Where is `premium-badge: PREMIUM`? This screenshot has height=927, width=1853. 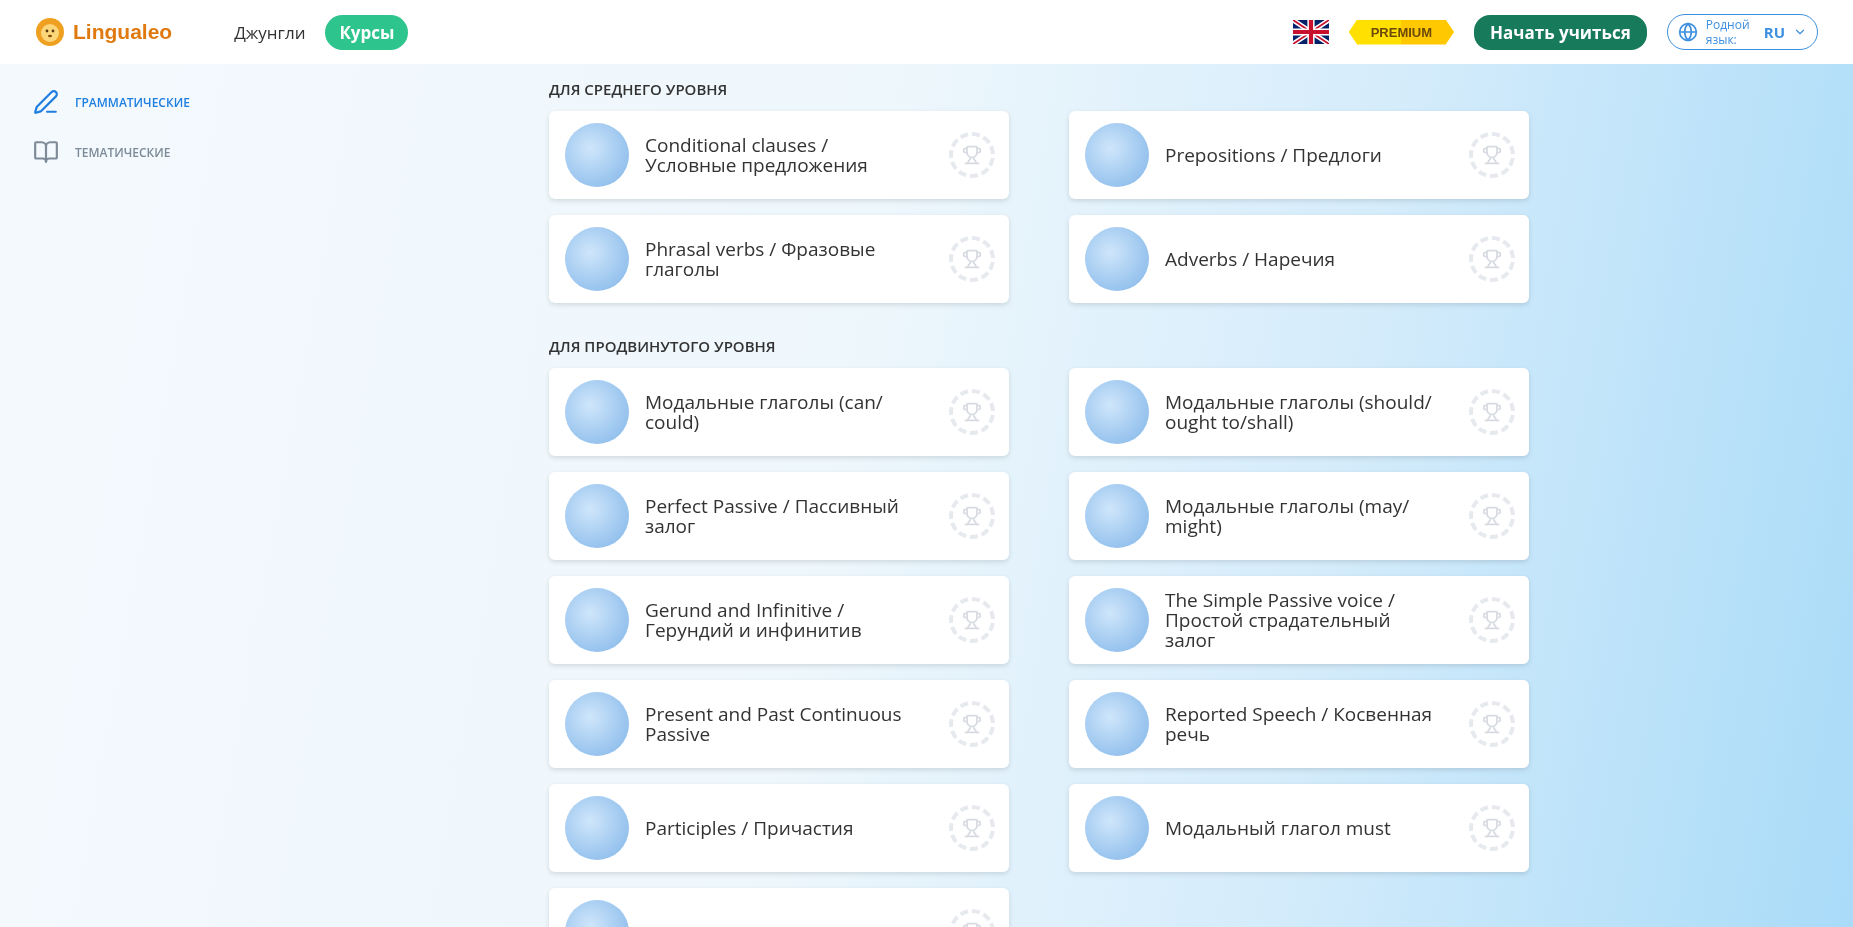 premium-badge: PREMIUM is located at coordinates (1401, 32).